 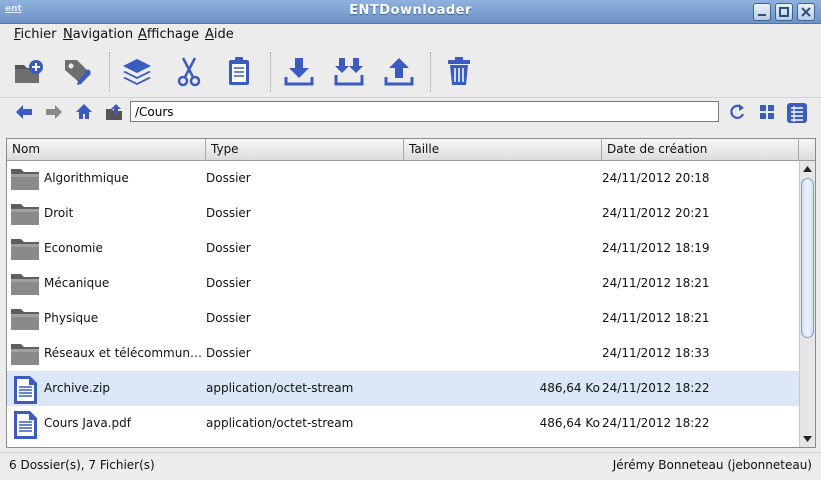 I want to click on maximize-button, so click(x=784, y=12).